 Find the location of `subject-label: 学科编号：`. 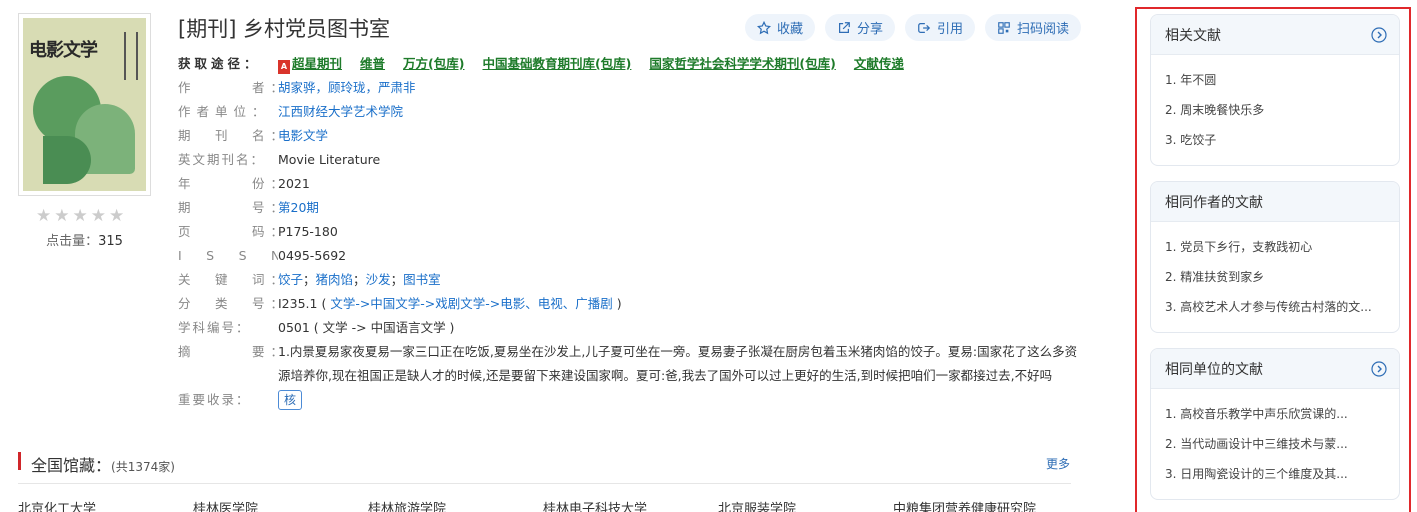

subject-label: 学科编号： is located at coordinates (214, 327).